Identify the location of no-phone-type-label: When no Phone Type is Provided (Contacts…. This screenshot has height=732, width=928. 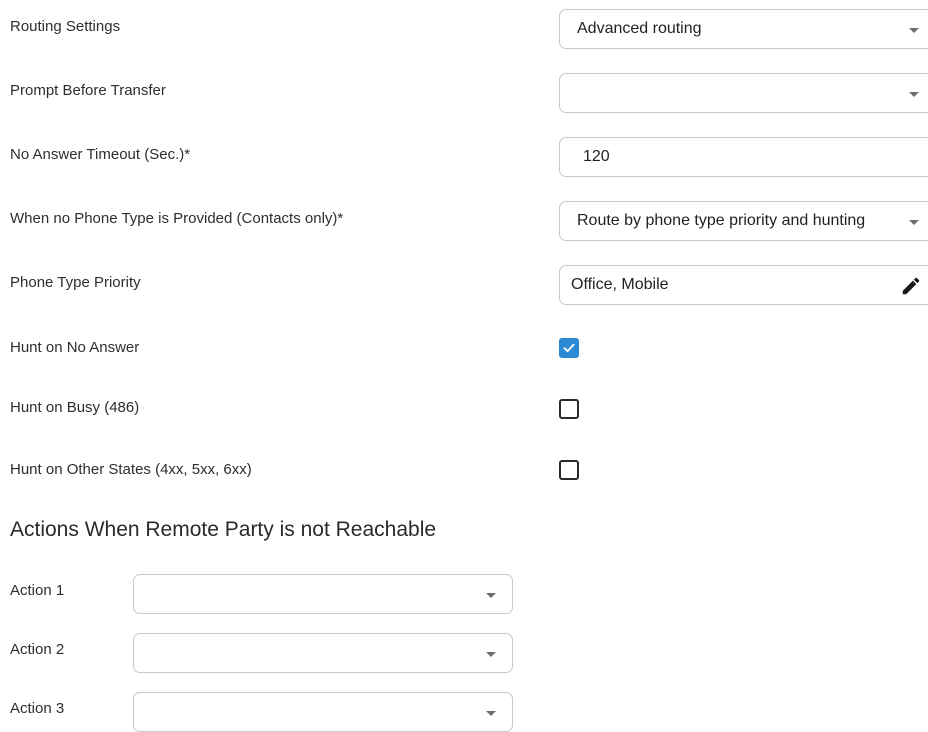
(177, 218).